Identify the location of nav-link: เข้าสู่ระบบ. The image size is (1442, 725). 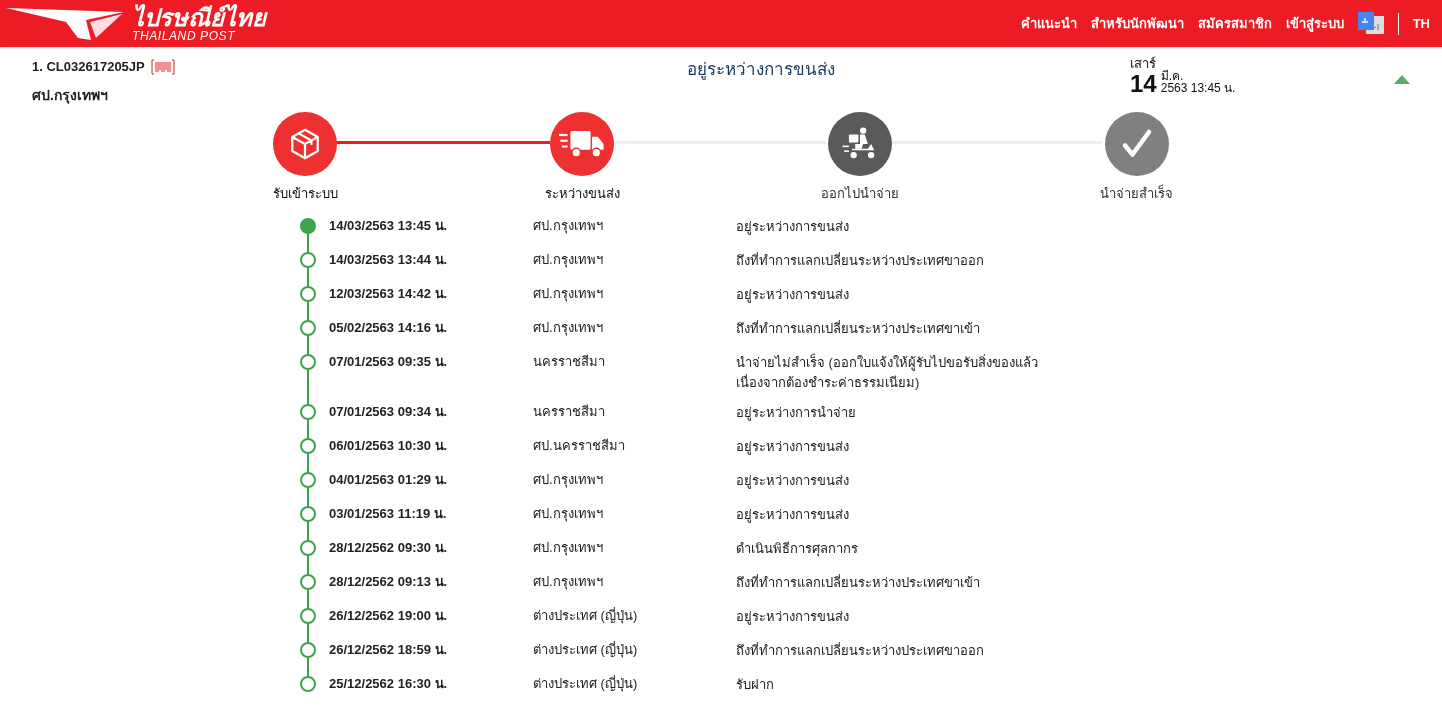
(1314, 23).